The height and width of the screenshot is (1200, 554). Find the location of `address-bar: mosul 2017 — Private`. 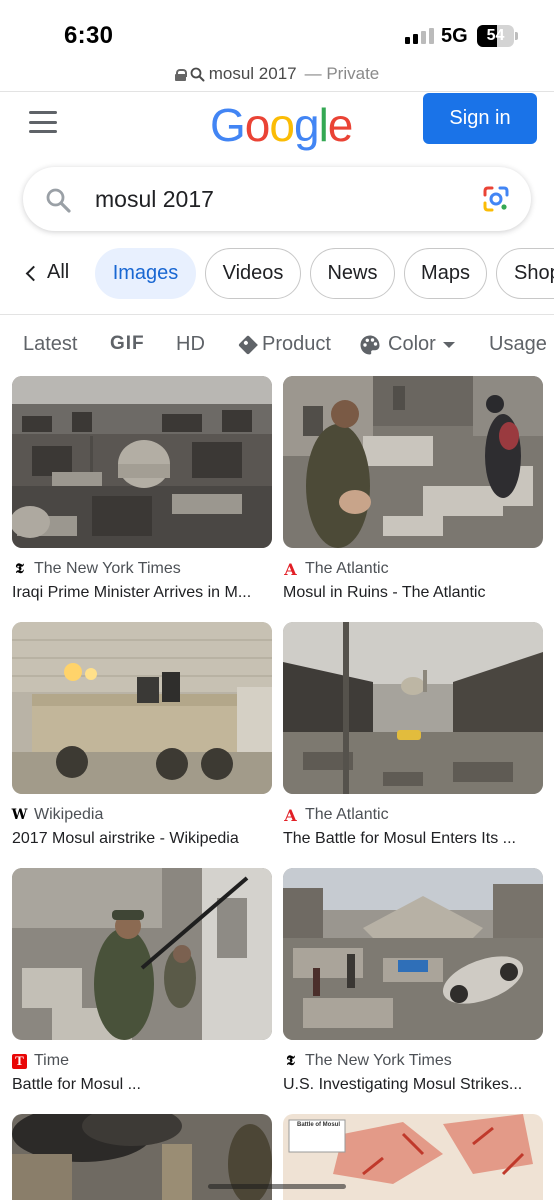

address-bar: mosul 2017 — Private is located at coordinates (277, 74).